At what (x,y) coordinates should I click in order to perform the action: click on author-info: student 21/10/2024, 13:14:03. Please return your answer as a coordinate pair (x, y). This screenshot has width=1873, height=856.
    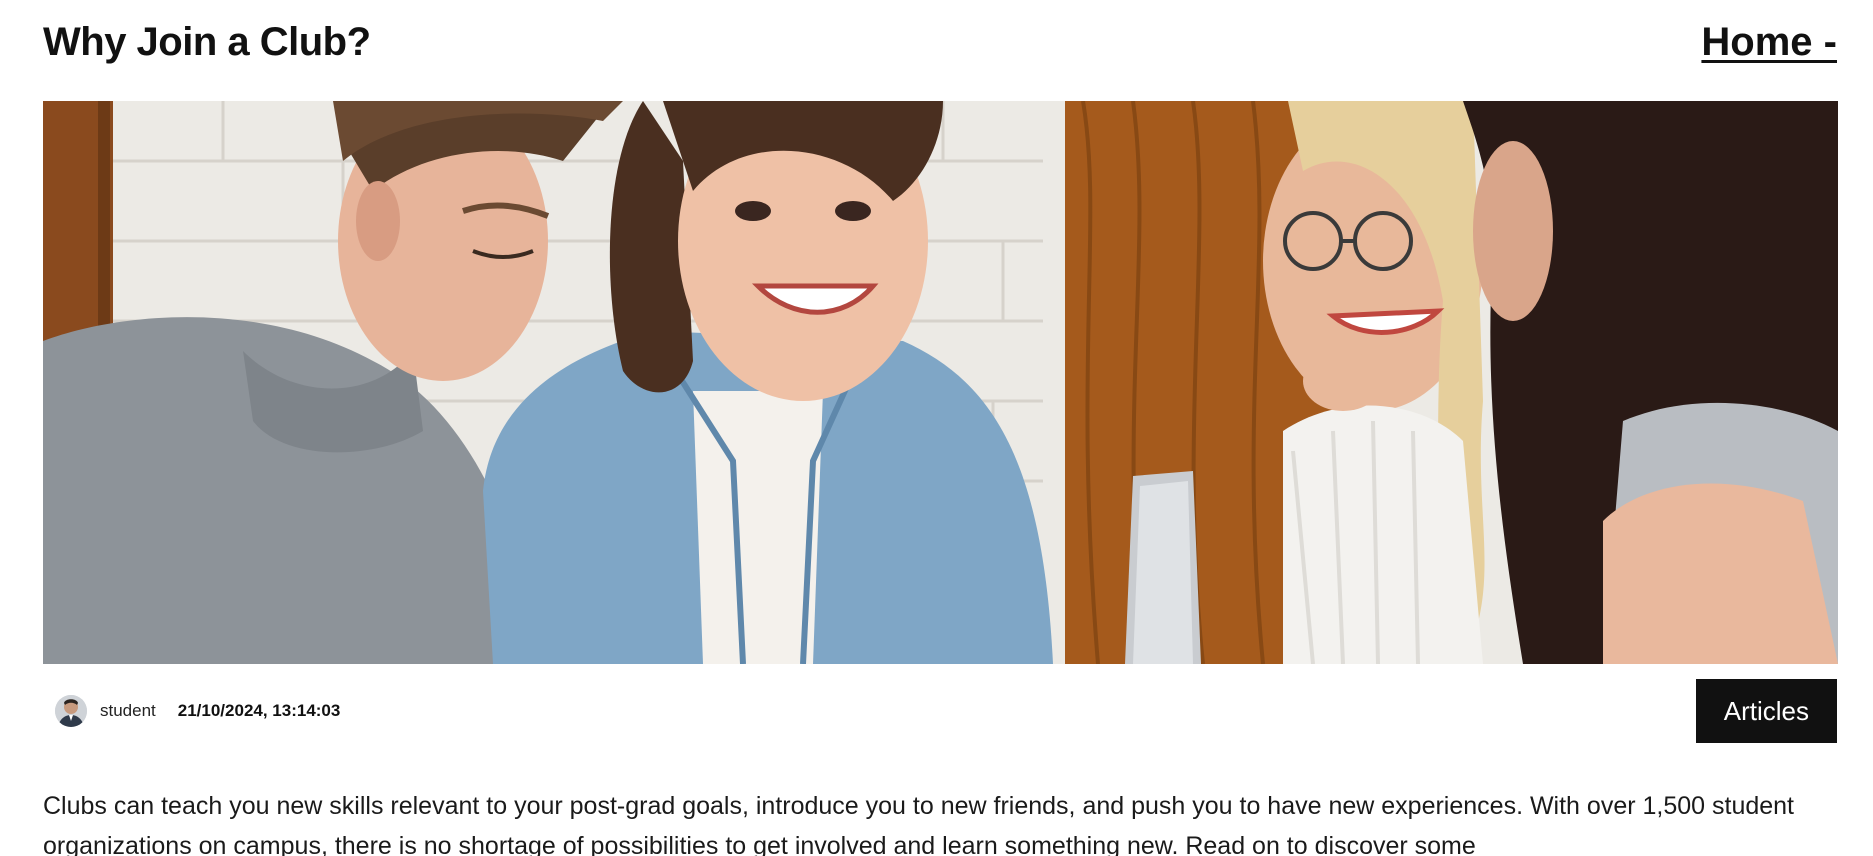
    Looking at the image, I should click on (191, 711).